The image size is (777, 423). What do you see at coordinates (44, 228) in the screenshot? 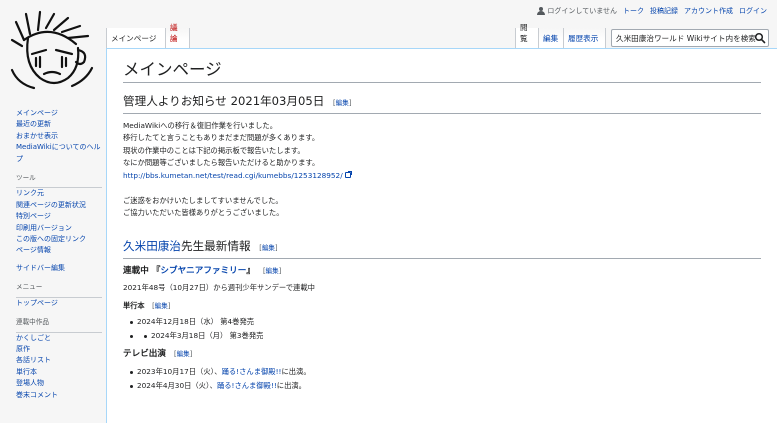
I see `sidebar-item-printable: 印刷用バージョン` at bounding box center [44, 228].